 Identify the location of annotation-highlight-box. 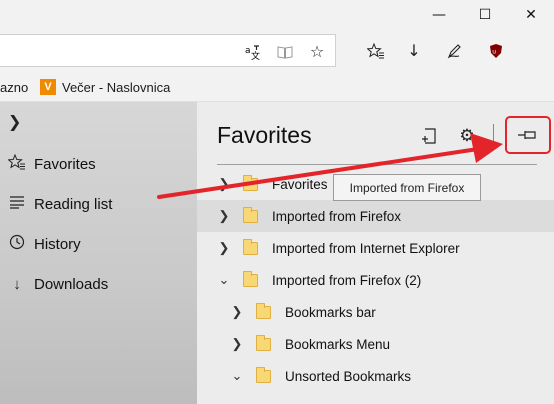
(528, 135).